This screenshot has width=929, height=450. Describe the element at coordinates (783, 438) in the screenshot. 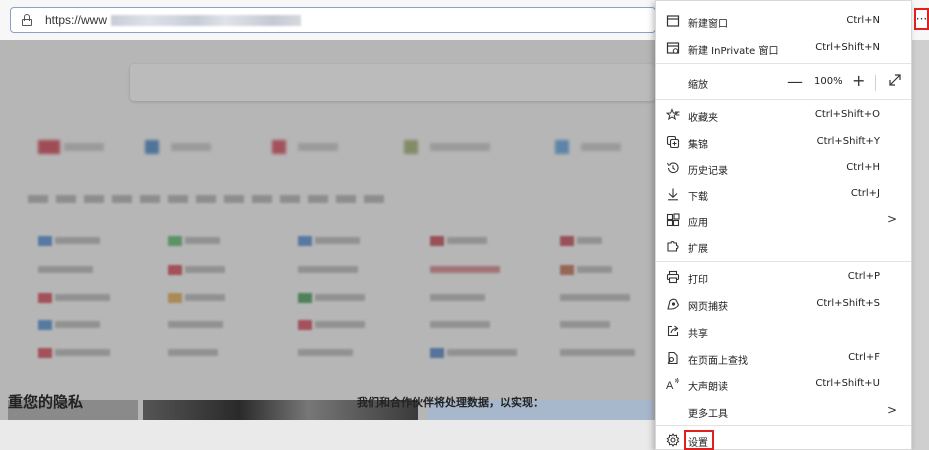

I see `menu-item-settings: 设置` at that location.